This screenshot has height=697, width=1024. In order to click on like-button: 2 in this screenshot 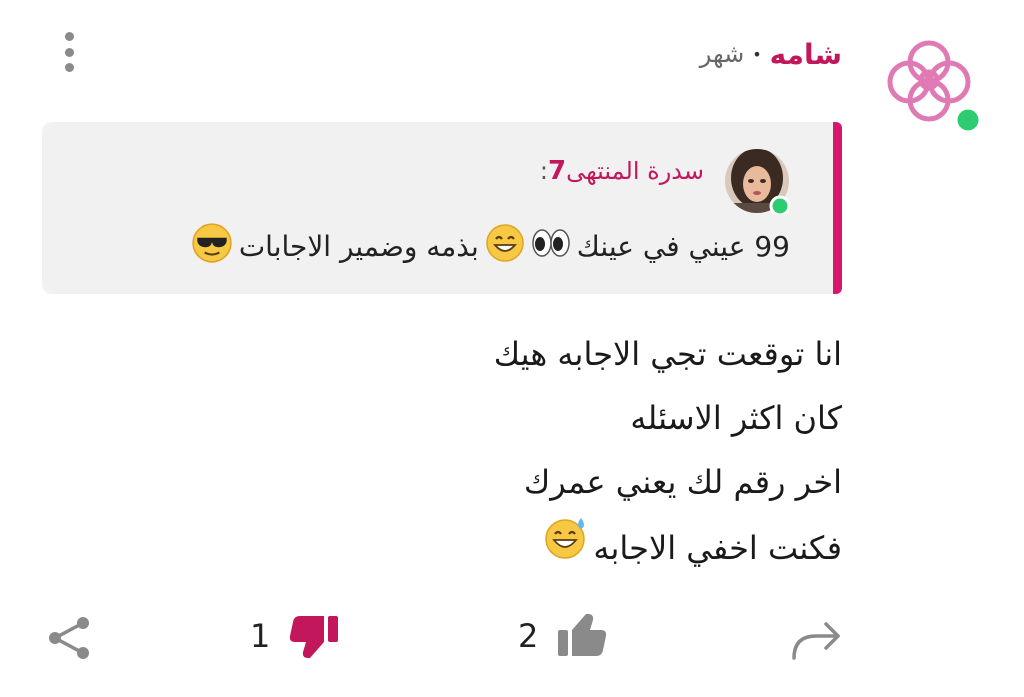, I will do `click(563, 636)`.